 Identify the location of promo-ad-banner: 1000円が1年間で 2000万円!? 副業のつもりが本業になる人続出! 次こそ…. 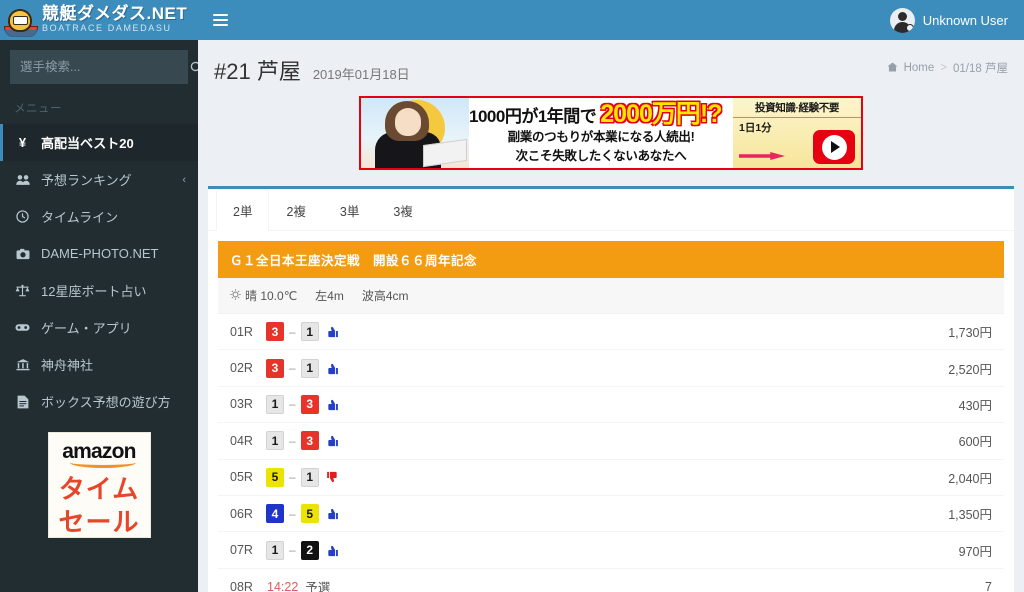
(611, 133).